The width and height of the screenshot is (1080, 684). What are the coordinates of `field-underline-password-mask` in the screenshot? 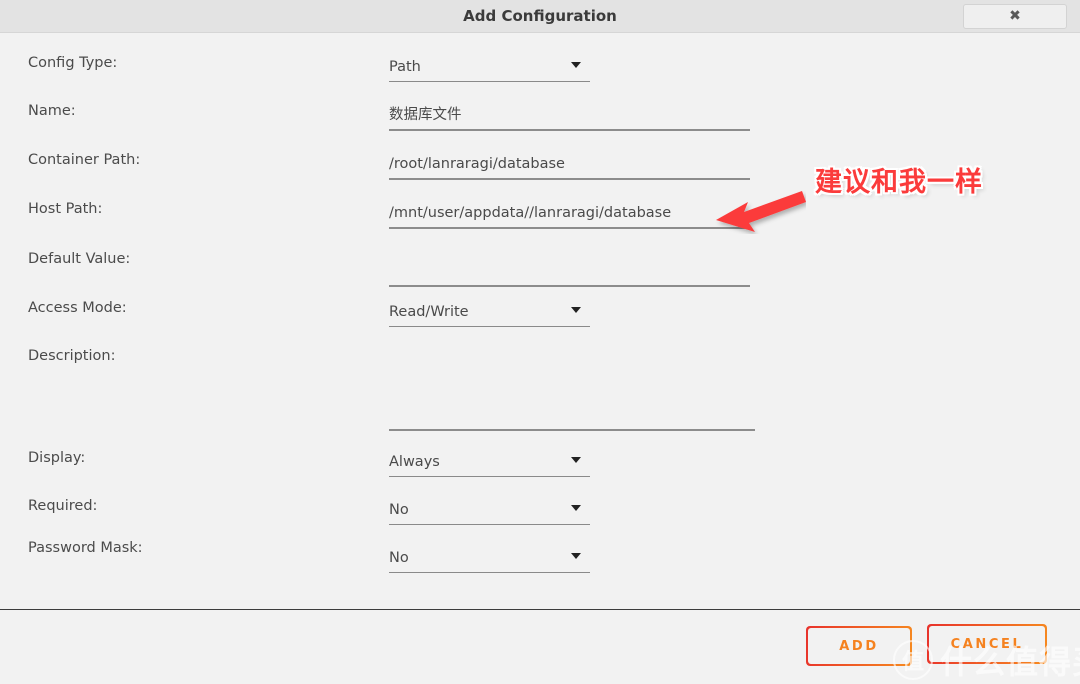 It's located at (489, 572).